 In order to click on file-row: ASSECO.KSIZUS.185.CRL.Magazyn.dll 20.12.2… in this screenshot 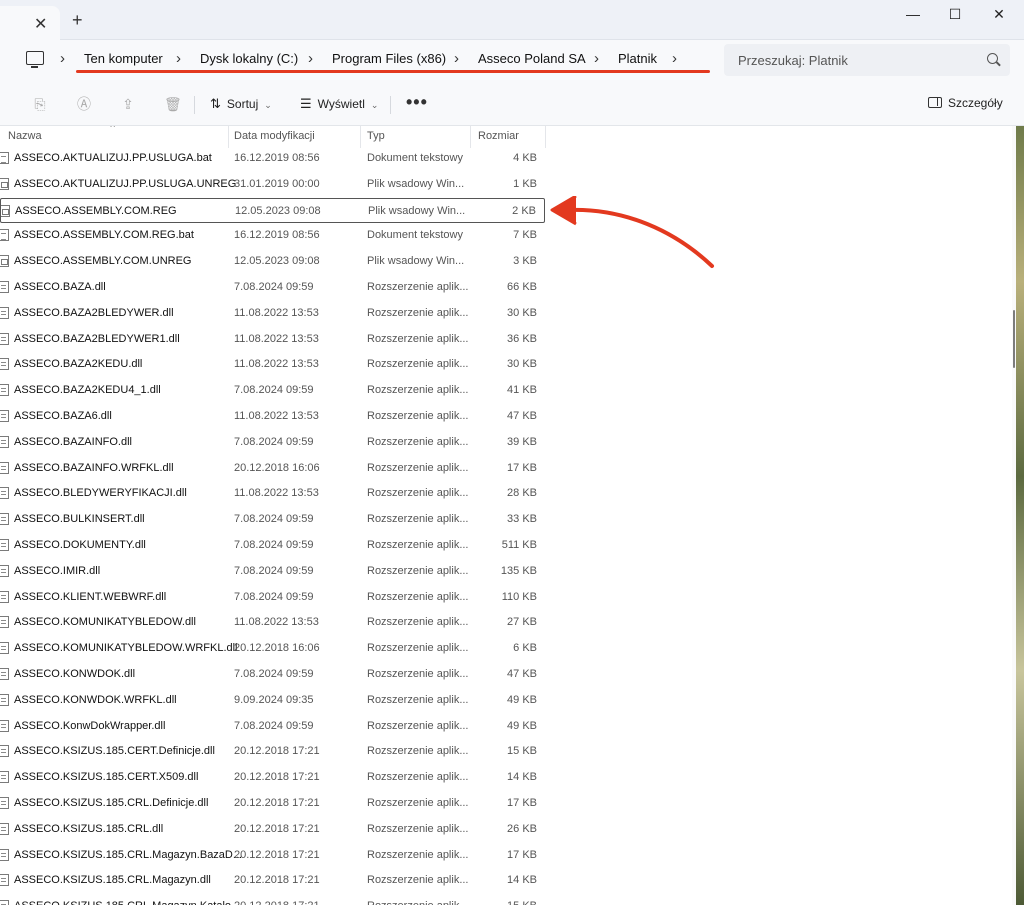, I will do `click(272, 880)`.